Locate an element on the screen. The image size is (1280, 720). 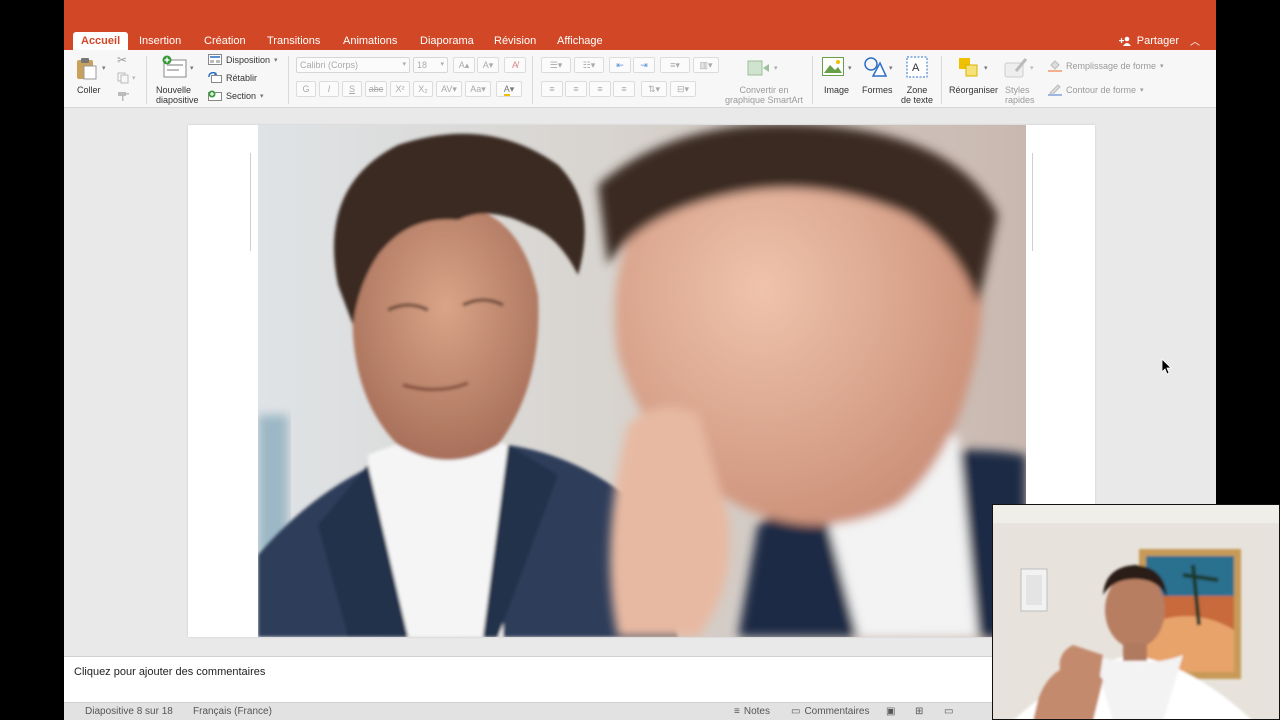
copy-dropdown-icon: ▾ is located at coordinates (134, 78).